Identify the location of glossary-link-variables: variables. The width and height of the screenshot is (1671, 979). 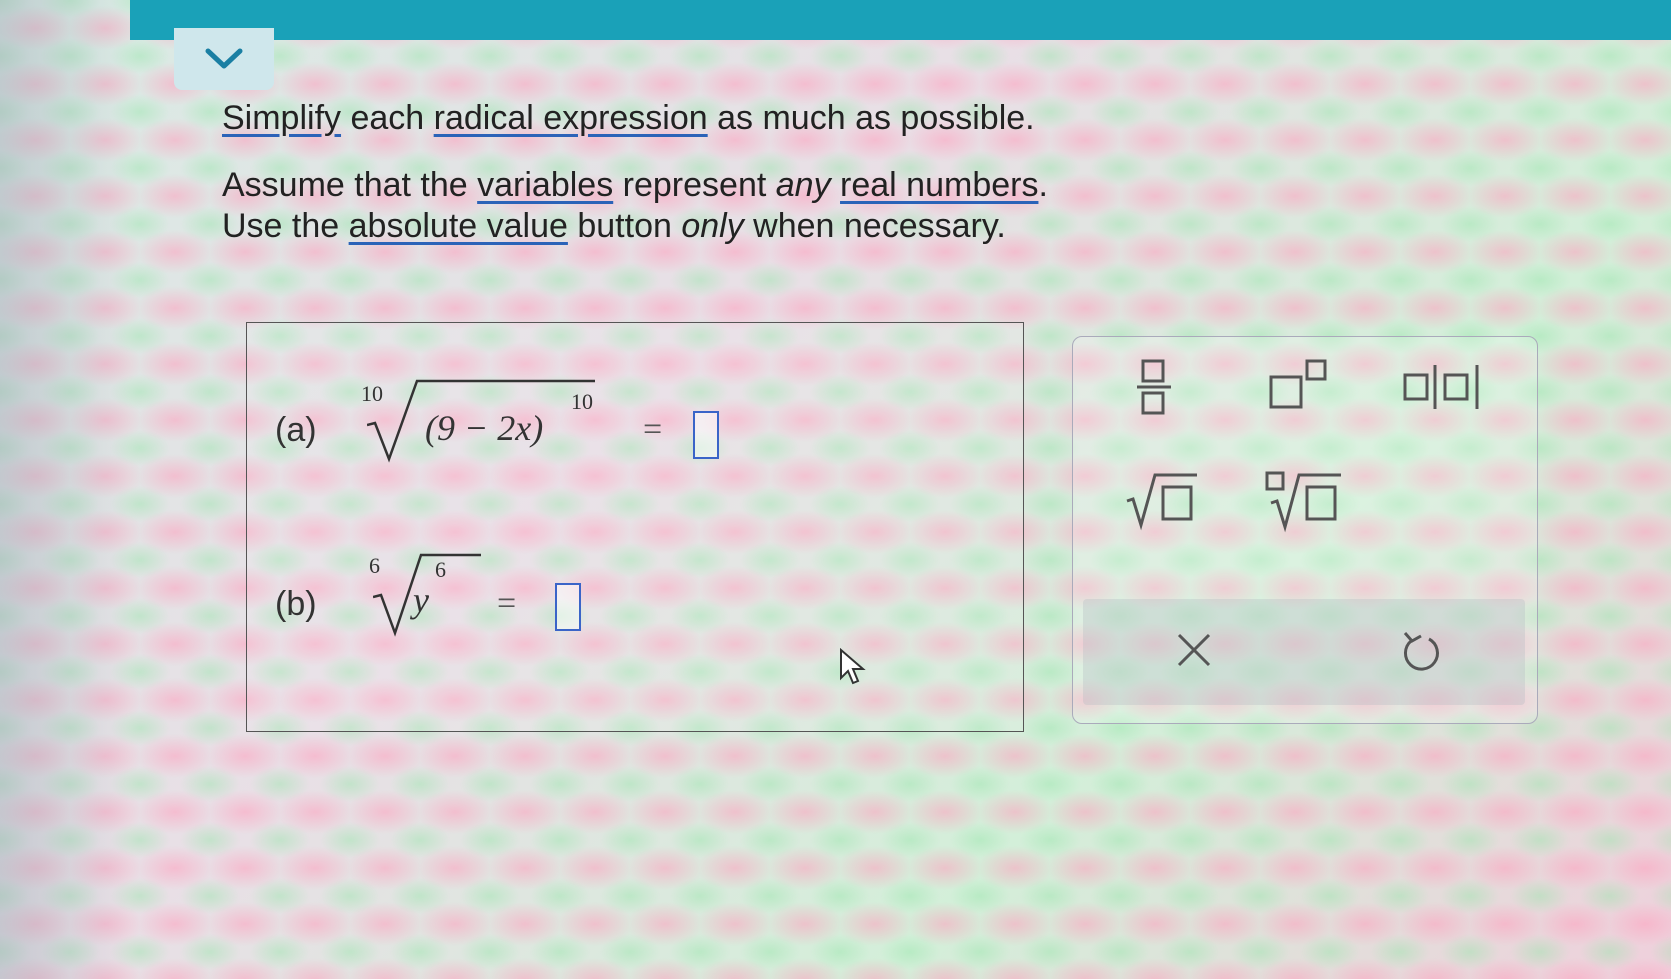
(545, 185).